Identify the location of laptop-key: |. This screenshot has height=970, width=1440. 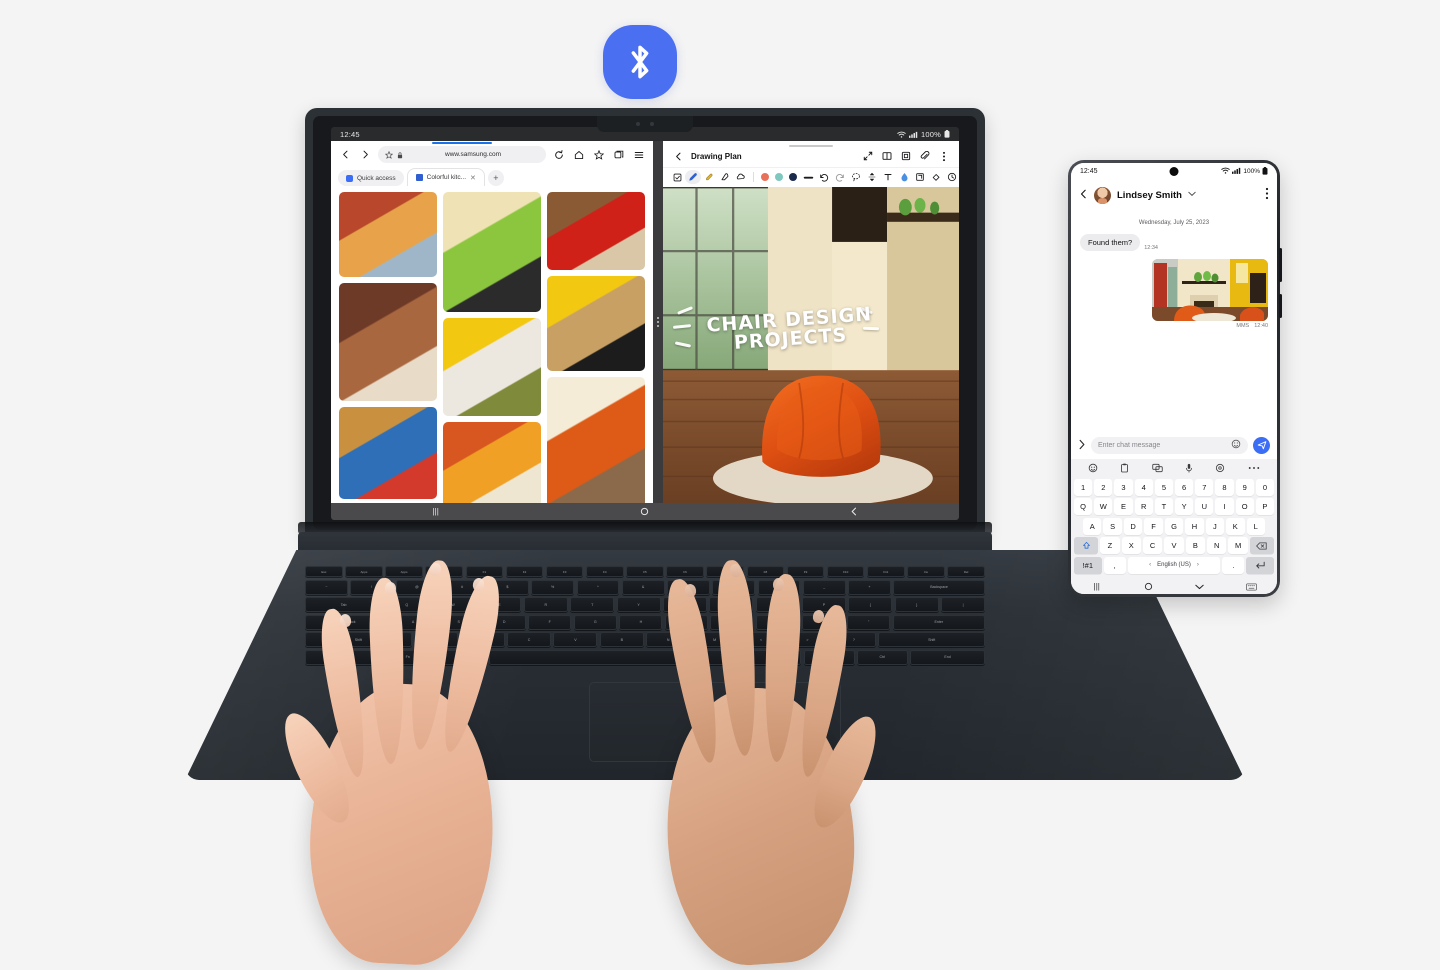
(963, 604).